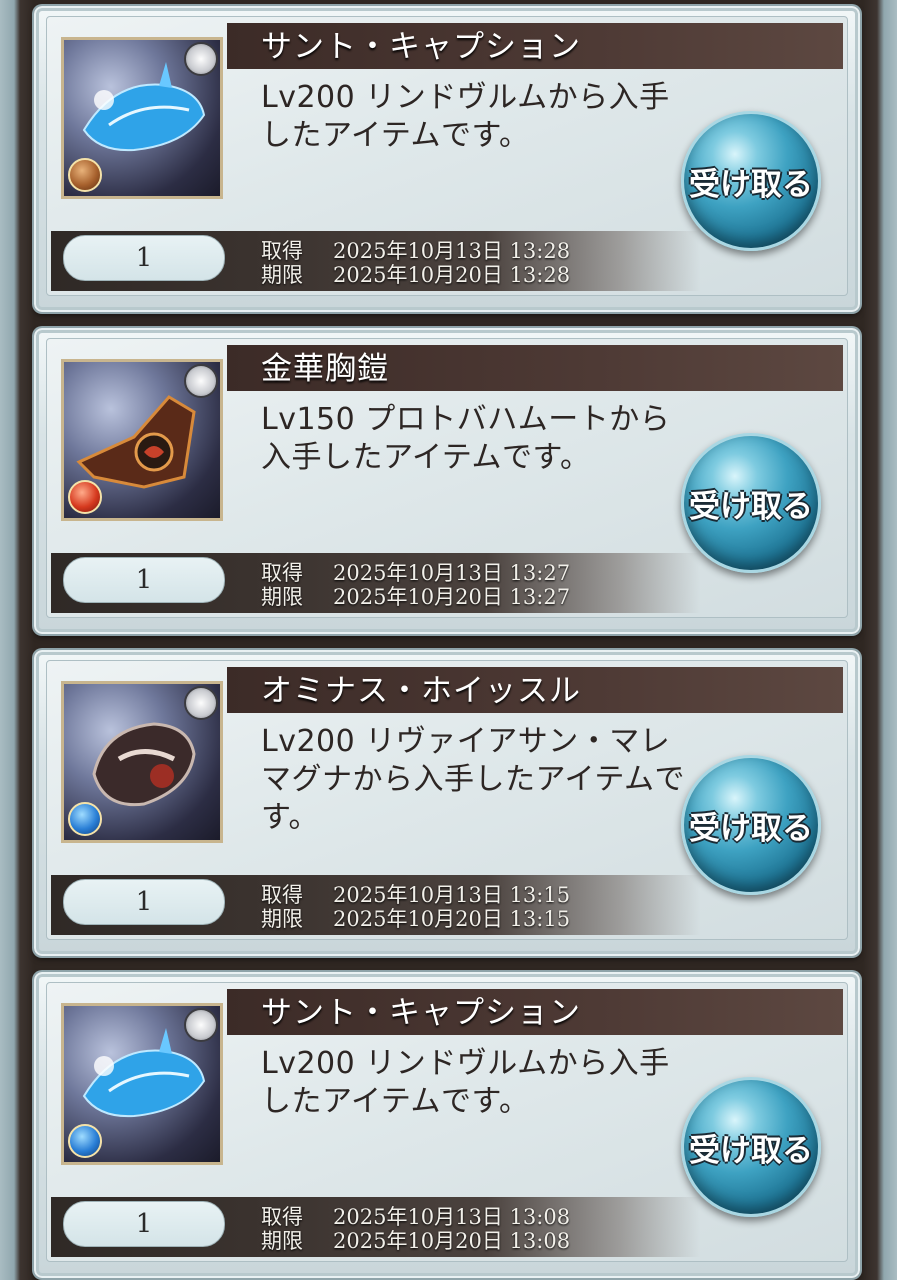 The width and height of the screenshot is (897, 1280). What do you see at coordinates (452, 597) in the screenshot?
I see `expiry-date: 2025年10月20日 13:27` at bounding box center [452, 597].